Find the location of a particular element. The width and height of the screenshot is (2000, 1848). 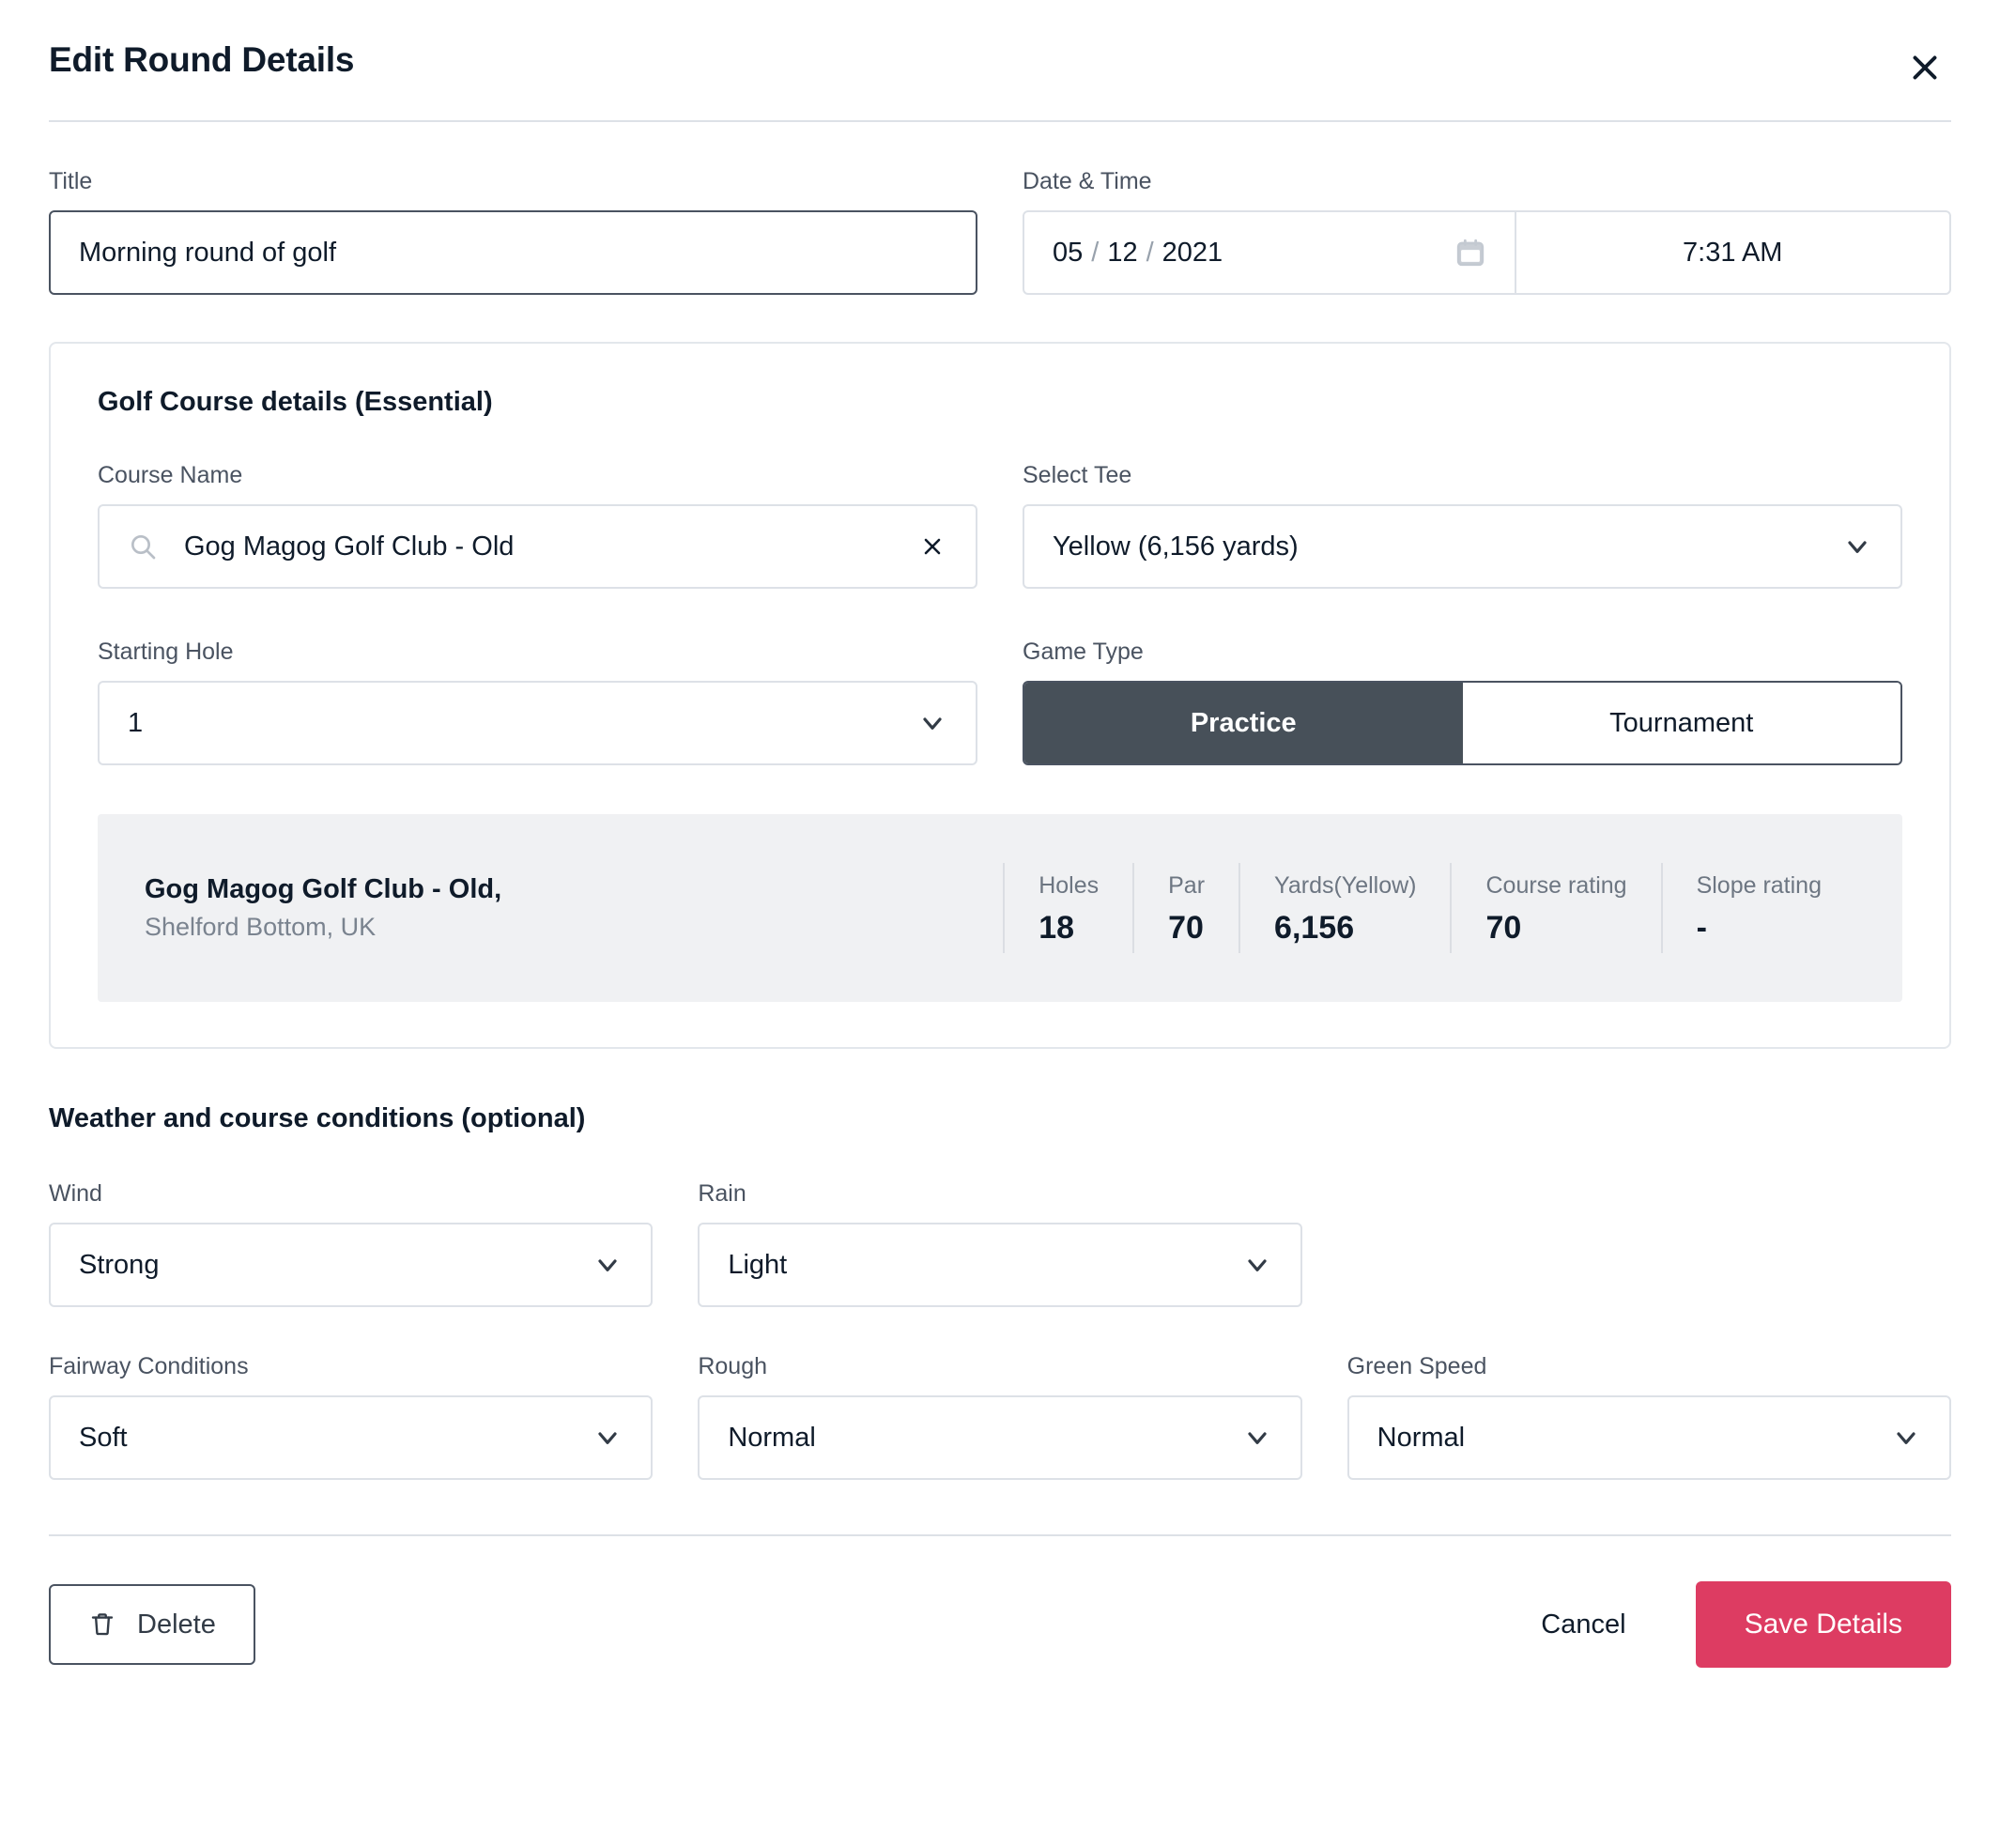

starting-hole-label: Starting Hole is located at coordinates (166, 652).